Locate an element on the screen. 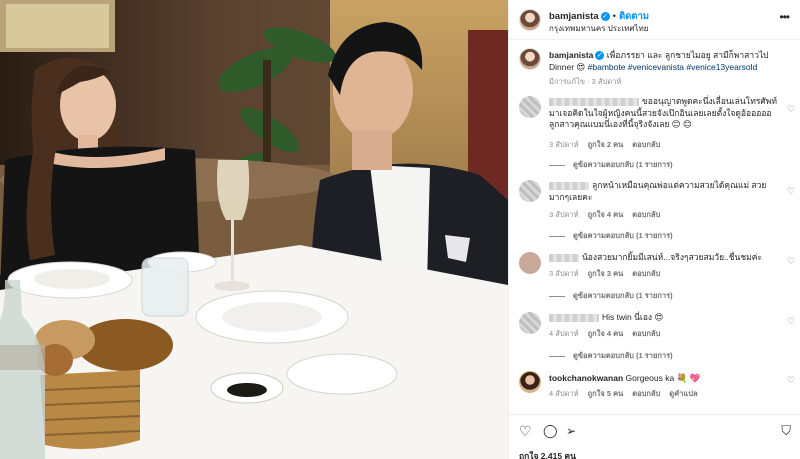 This screenshot has width=800, height=459. author-username: bamjanista is located at coordinates (574, 16).